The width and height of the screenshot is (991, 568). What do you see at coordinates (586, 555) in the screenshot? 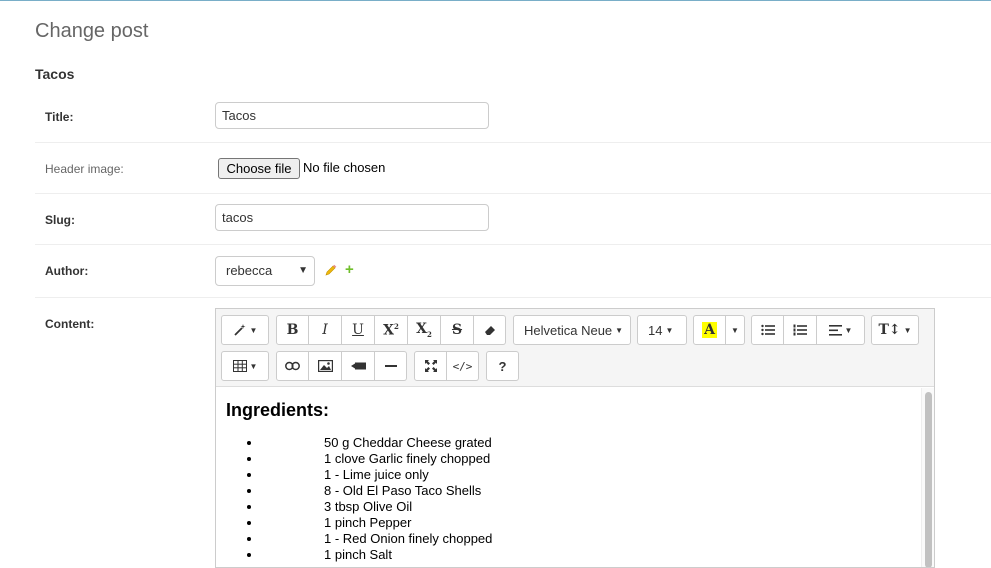
I see `list-item: 1 pinch Salt` at bounding box center [586, 555].